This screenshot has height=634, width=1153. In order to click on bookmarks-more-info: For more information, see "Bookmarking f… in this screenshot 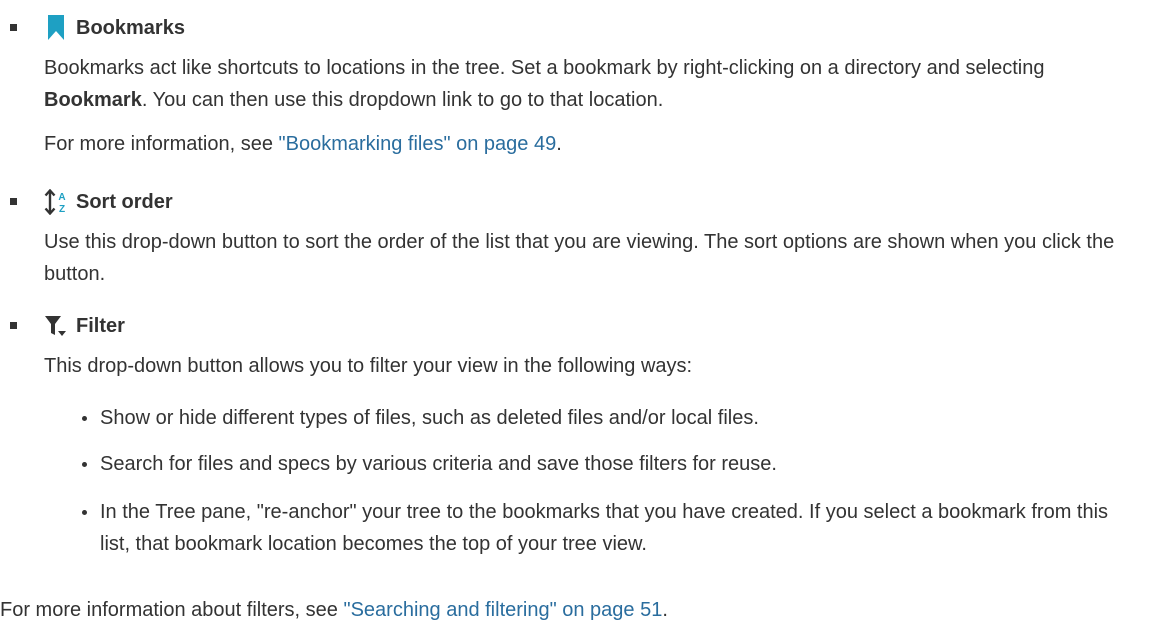, I will do `click(589, 144)`.